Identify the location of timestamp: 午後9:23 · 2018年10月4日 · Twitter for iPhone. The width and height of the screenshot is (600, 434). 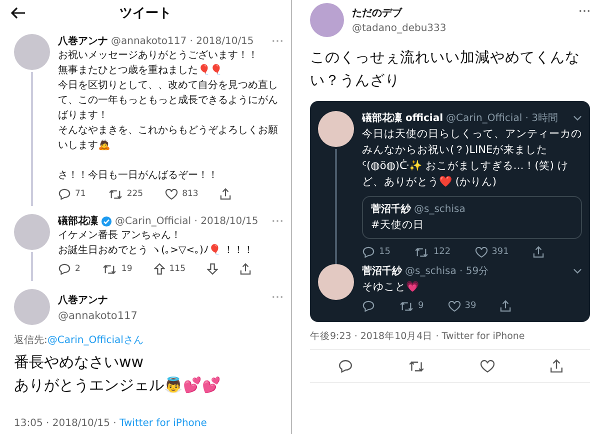
(450, 340).